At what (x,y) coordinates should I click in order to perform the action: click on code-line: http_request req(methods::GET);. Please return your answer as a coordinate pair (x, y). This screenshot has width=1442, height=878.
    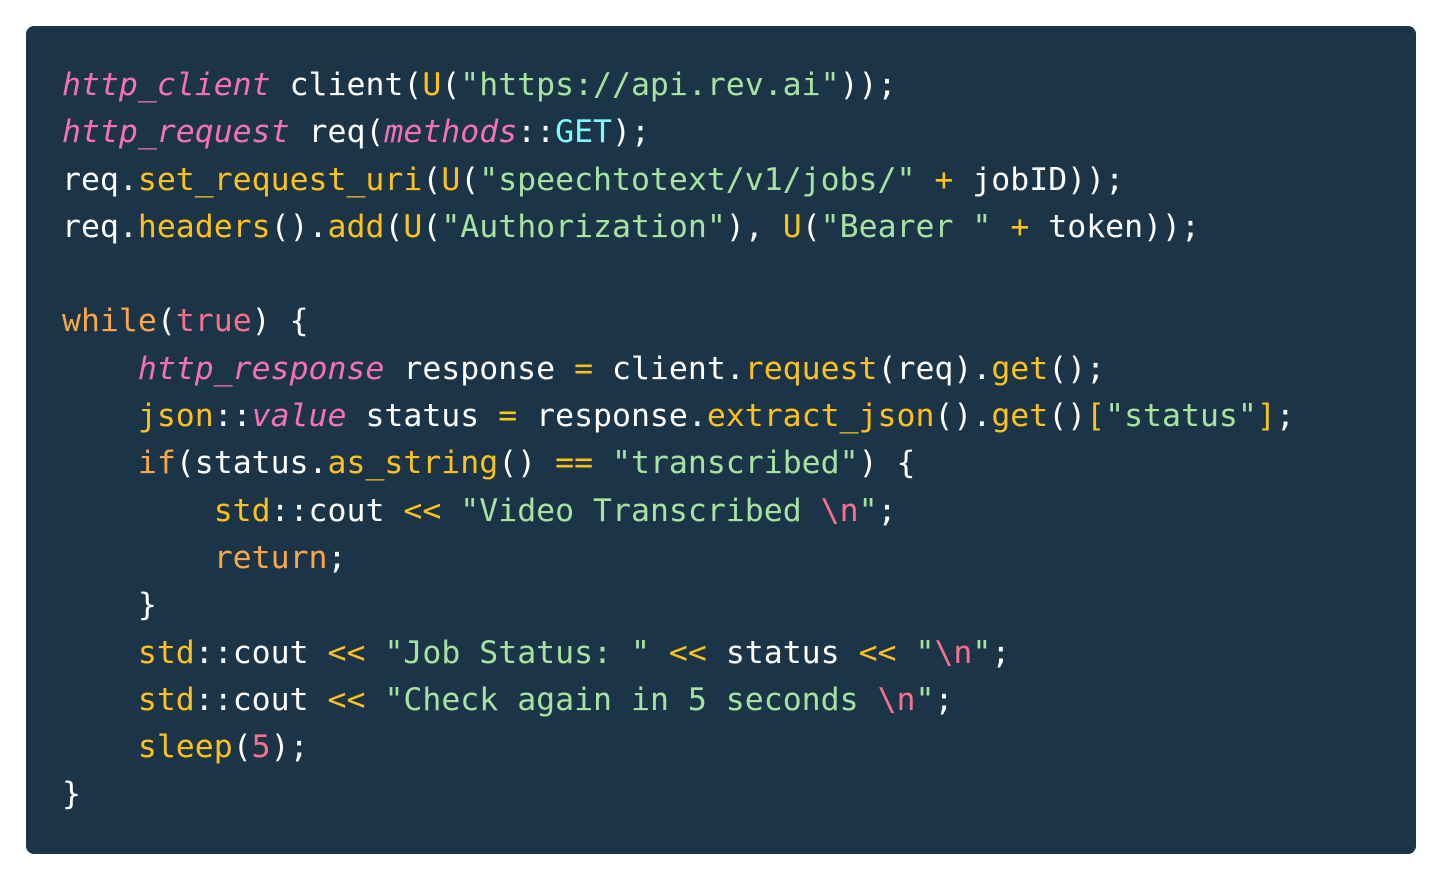
    Looking at the image, I should click on (739, 132).